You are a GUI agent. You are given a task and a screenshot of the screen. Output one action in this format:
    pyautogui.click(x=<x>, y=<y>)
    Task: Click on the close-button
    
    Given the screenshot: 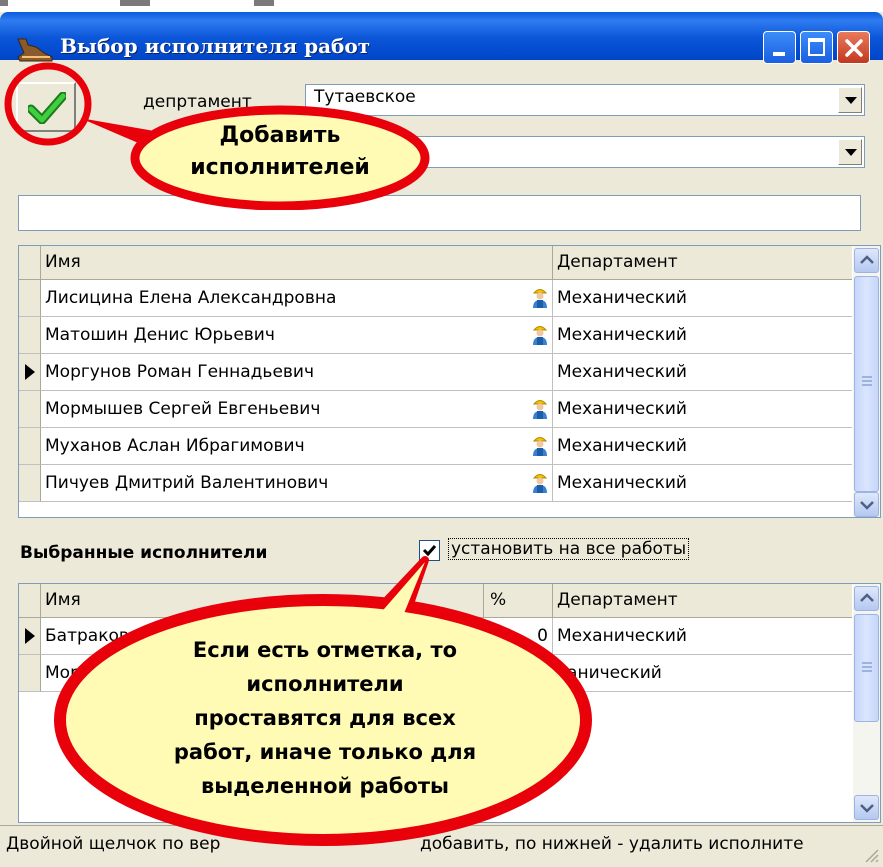 What is the action you would take?
    pyautogui.click(x=853, y=47)
    